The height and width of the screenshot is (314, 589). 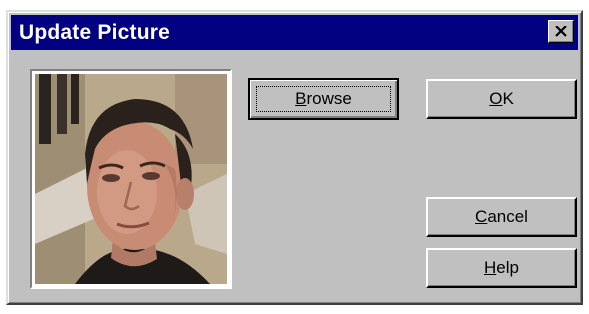 I want to click on close-icon, so click(x=561, y=31).